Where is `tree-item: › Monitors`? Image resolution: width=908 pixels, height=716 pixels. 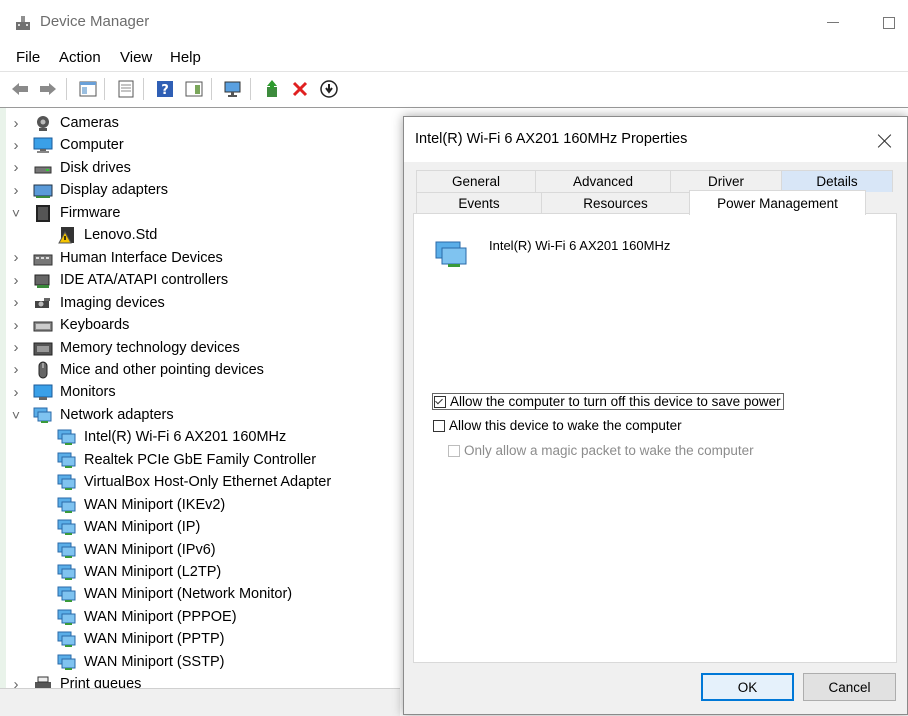
tree-item: › Monitors is located at coordinates (65, 392).